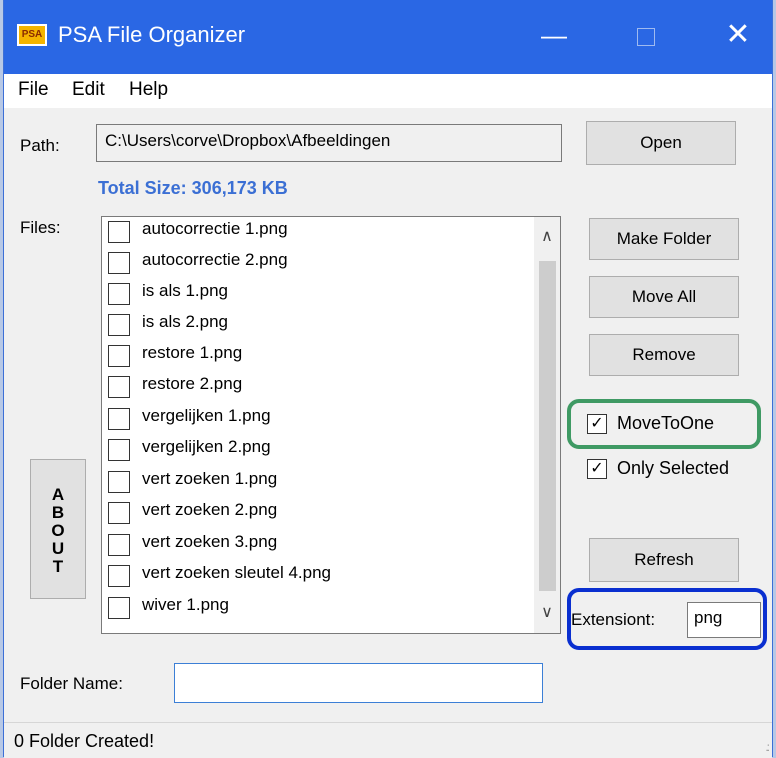 Image resolution: width=776 pixels, height=758 pixels. What do you see at coordinates (40, 145) in the screenshot?
I see `path-label: Path:` at bounding box center [40, 145].